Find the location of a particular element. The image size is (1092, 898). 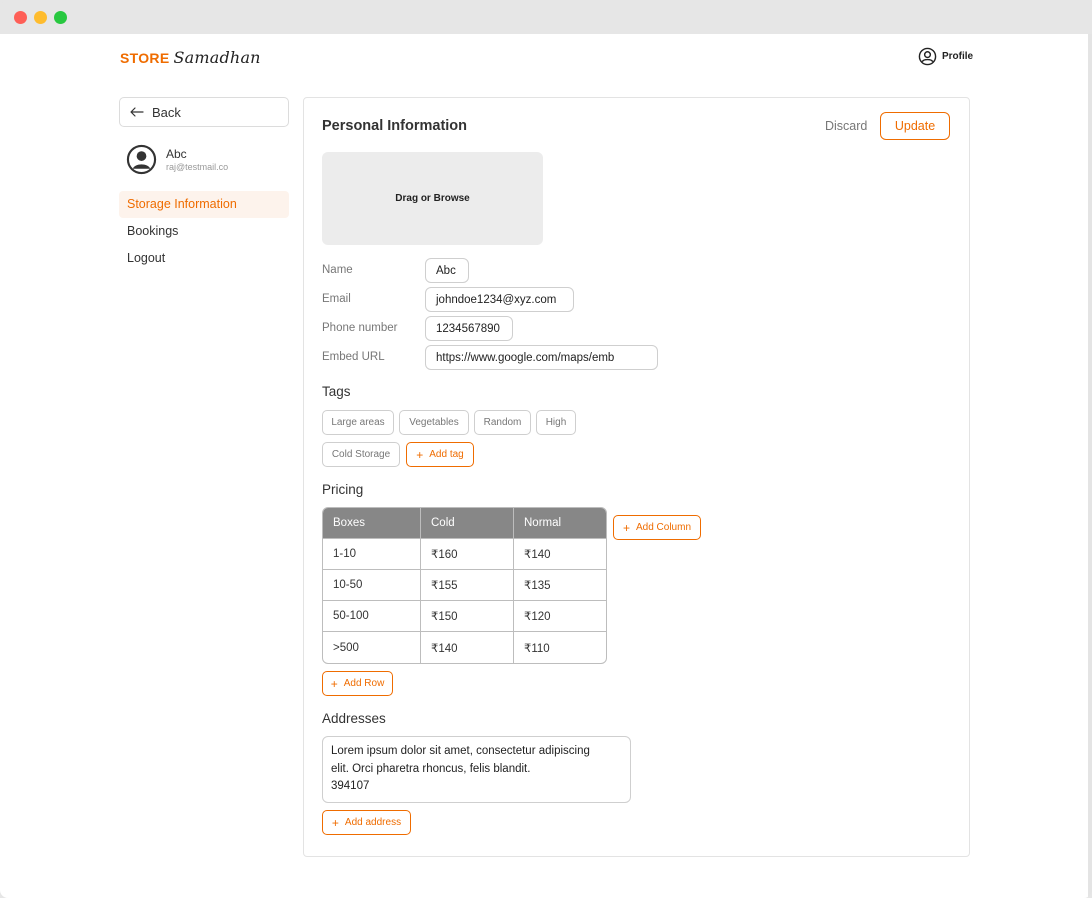

table-header-cell: Normal is located at coordinates (560, 523).